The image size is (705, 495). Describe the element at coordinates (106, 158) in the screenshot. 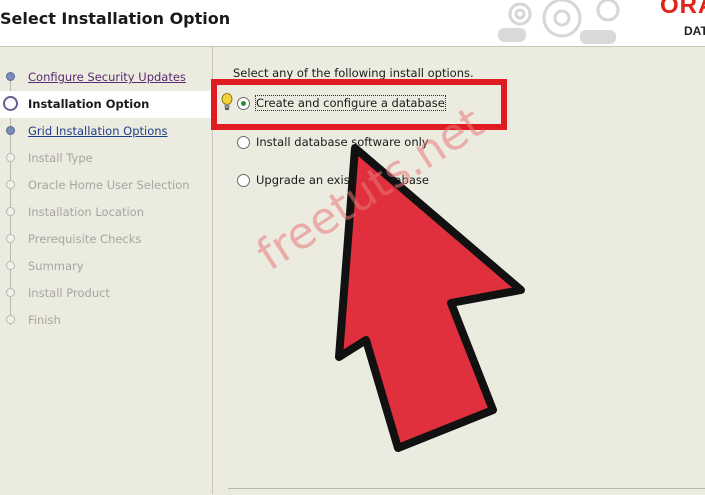

I see `step-install-type: Install Type` at that location.